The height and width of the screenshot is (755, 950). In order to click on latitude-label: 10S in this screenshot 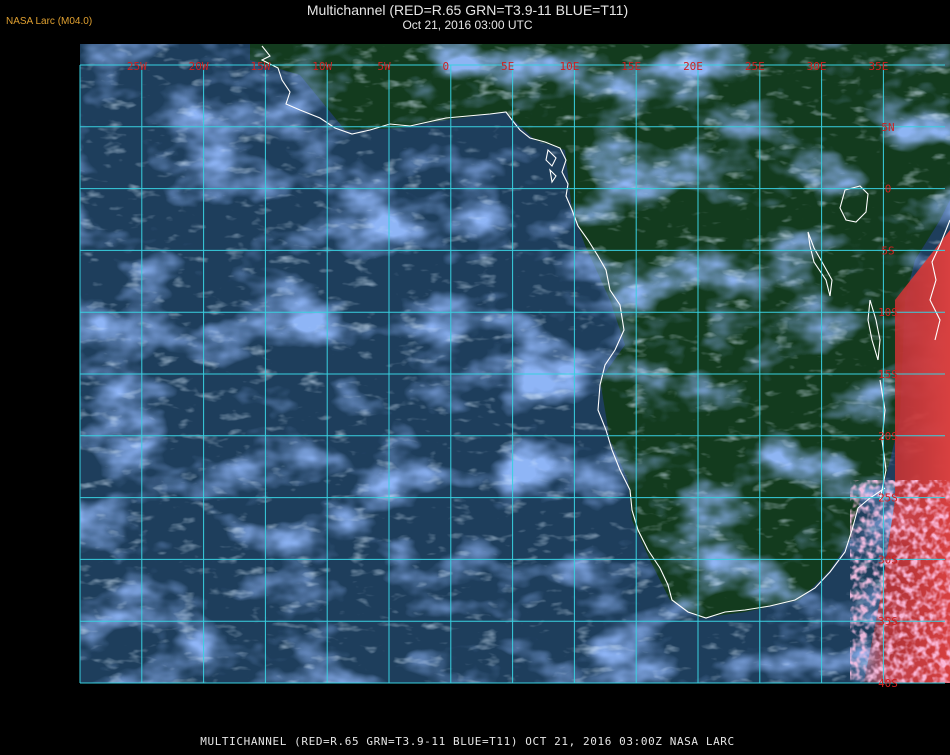, I will do `click(888, 312)`.